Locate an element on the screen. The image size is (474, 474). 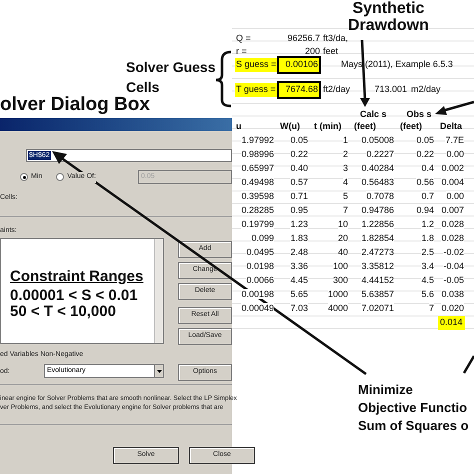
table-cell: 1.22856 is located at coordinates (377, 224).